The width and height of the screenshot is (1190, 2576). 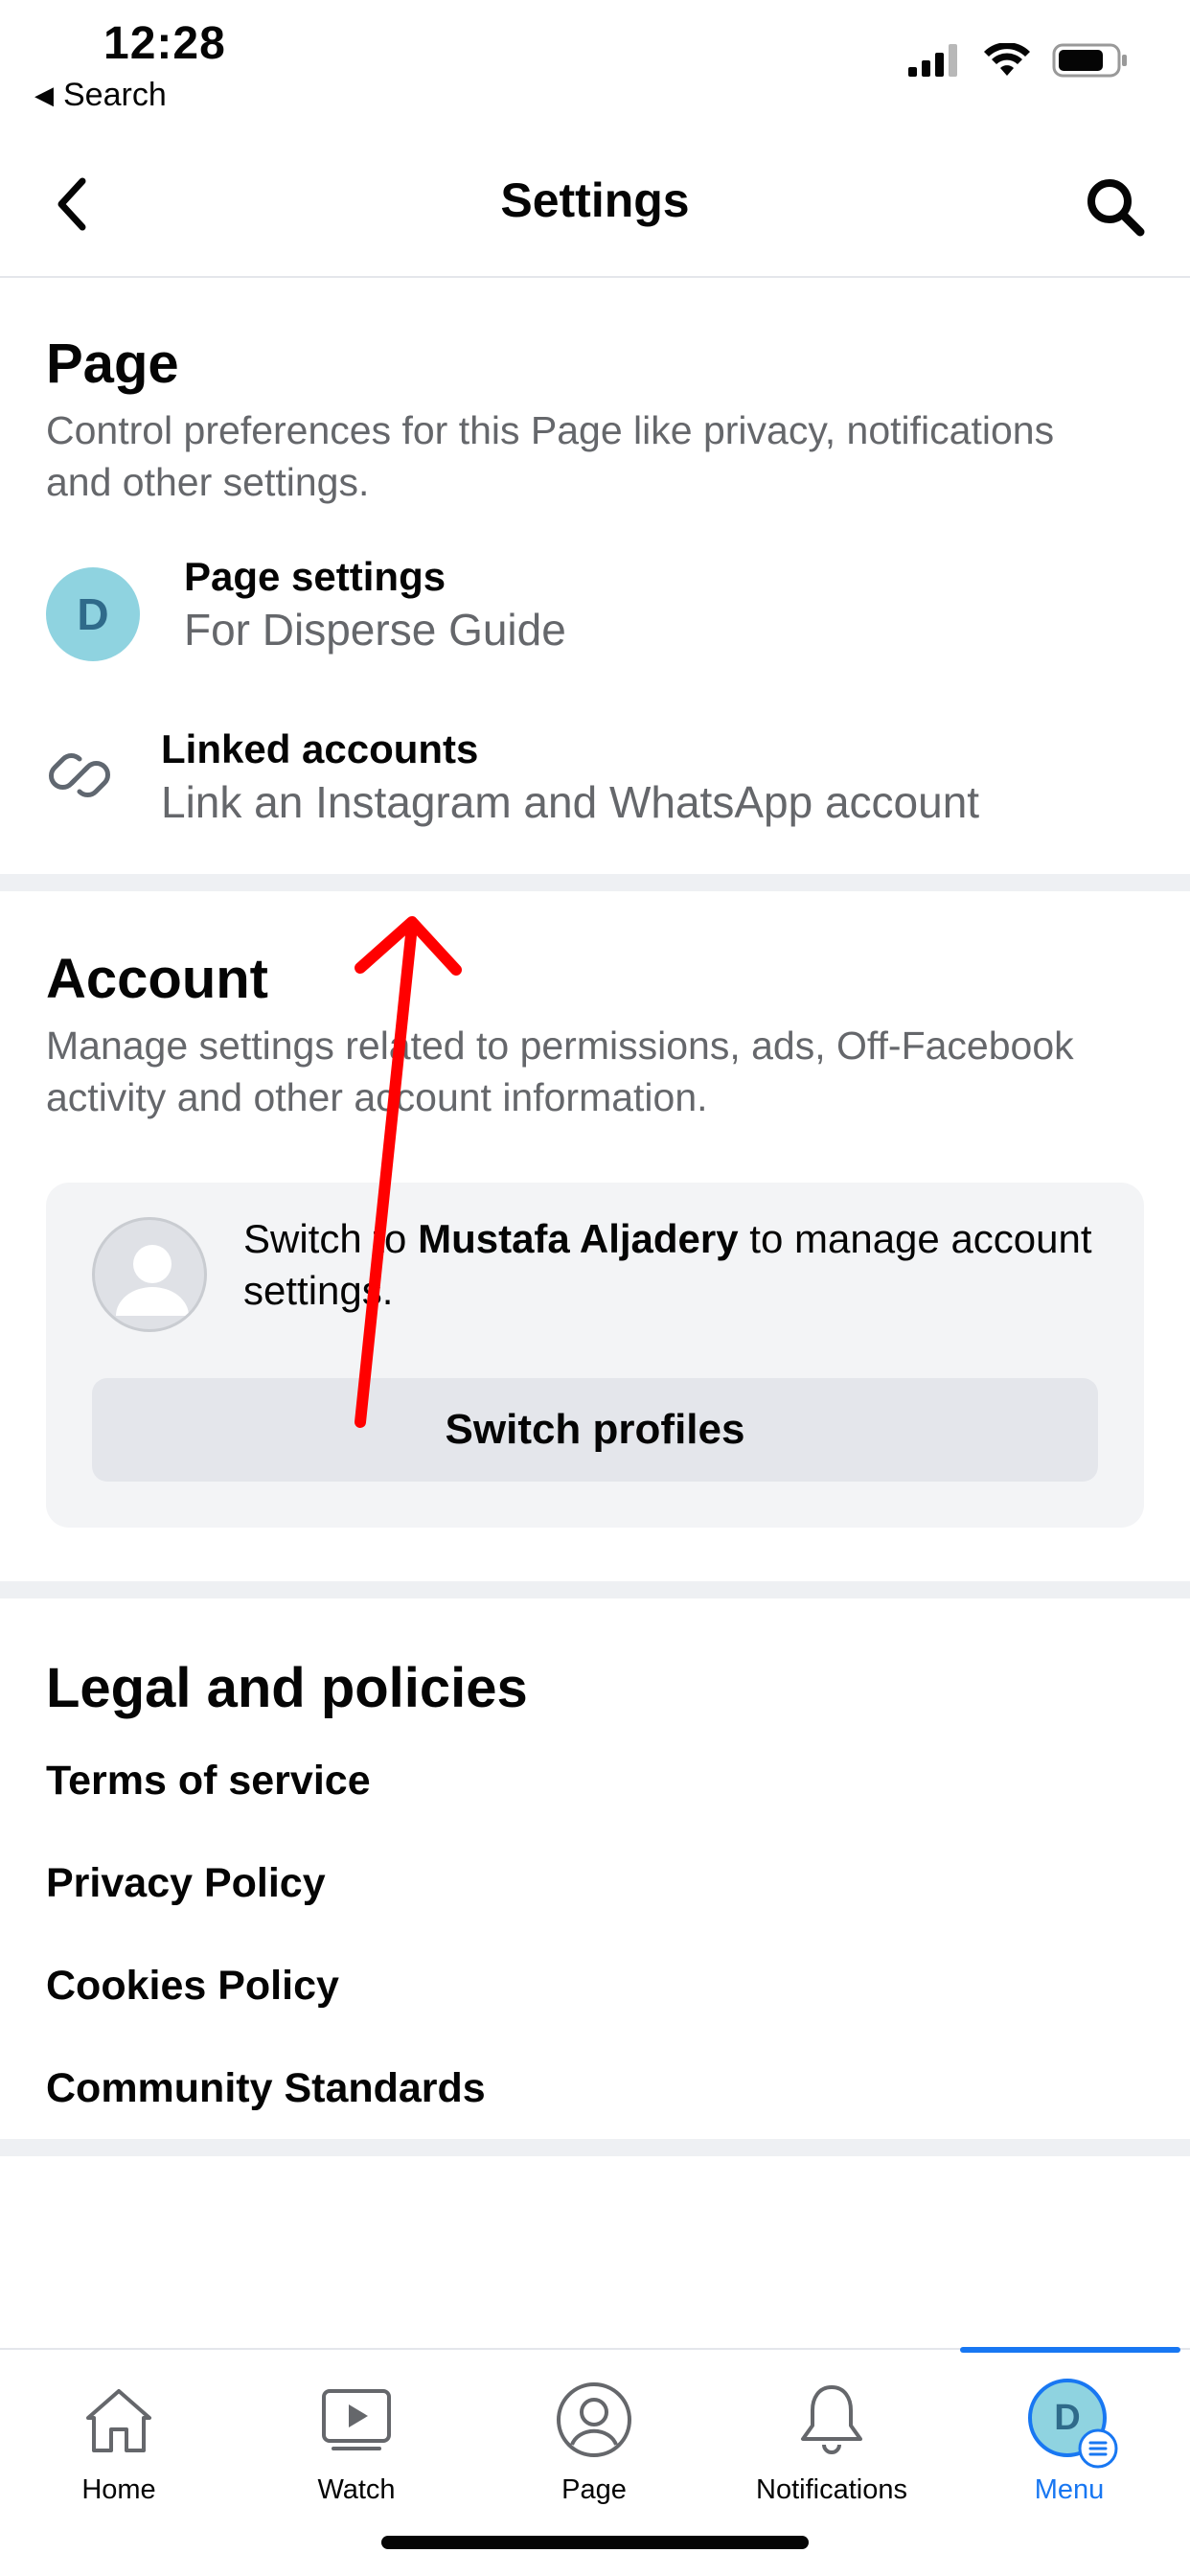 I want to click on tab-page-label: Page, so click(x=594, y=2489).